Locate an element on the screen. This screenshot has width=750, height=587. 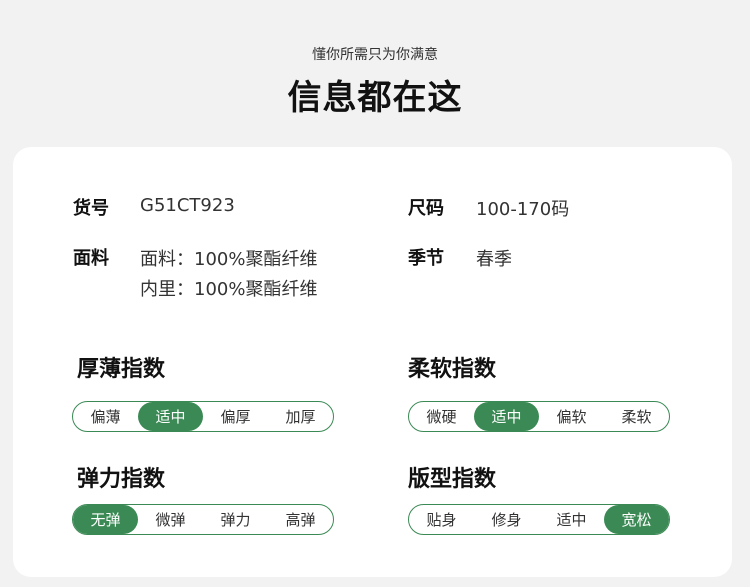
fabric-label: 面料 is located at coordinates (91, 258).